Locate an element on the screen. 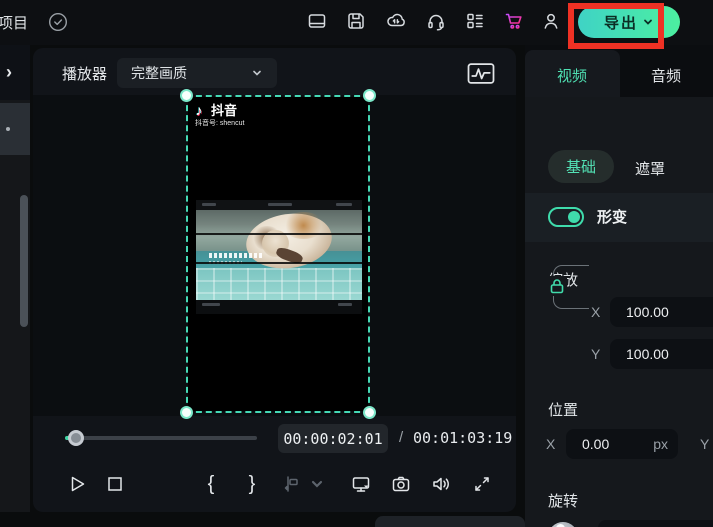 This screenshot has width=713, height=527. volume-icon is located at coordinates (441, 484).